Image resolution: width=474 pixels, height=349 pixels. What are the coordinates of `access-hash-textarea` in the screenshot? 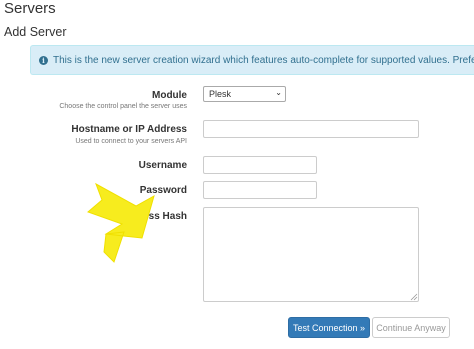 It's located at (311, 254).